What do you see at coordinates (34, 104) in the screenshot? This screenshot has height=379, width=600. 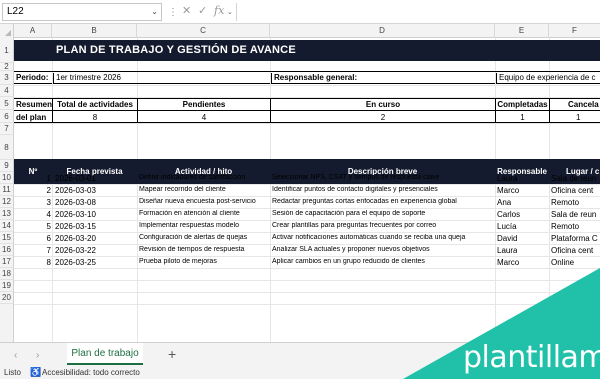 I see `summary-label: Resumen` at bounding box center [34, 104].